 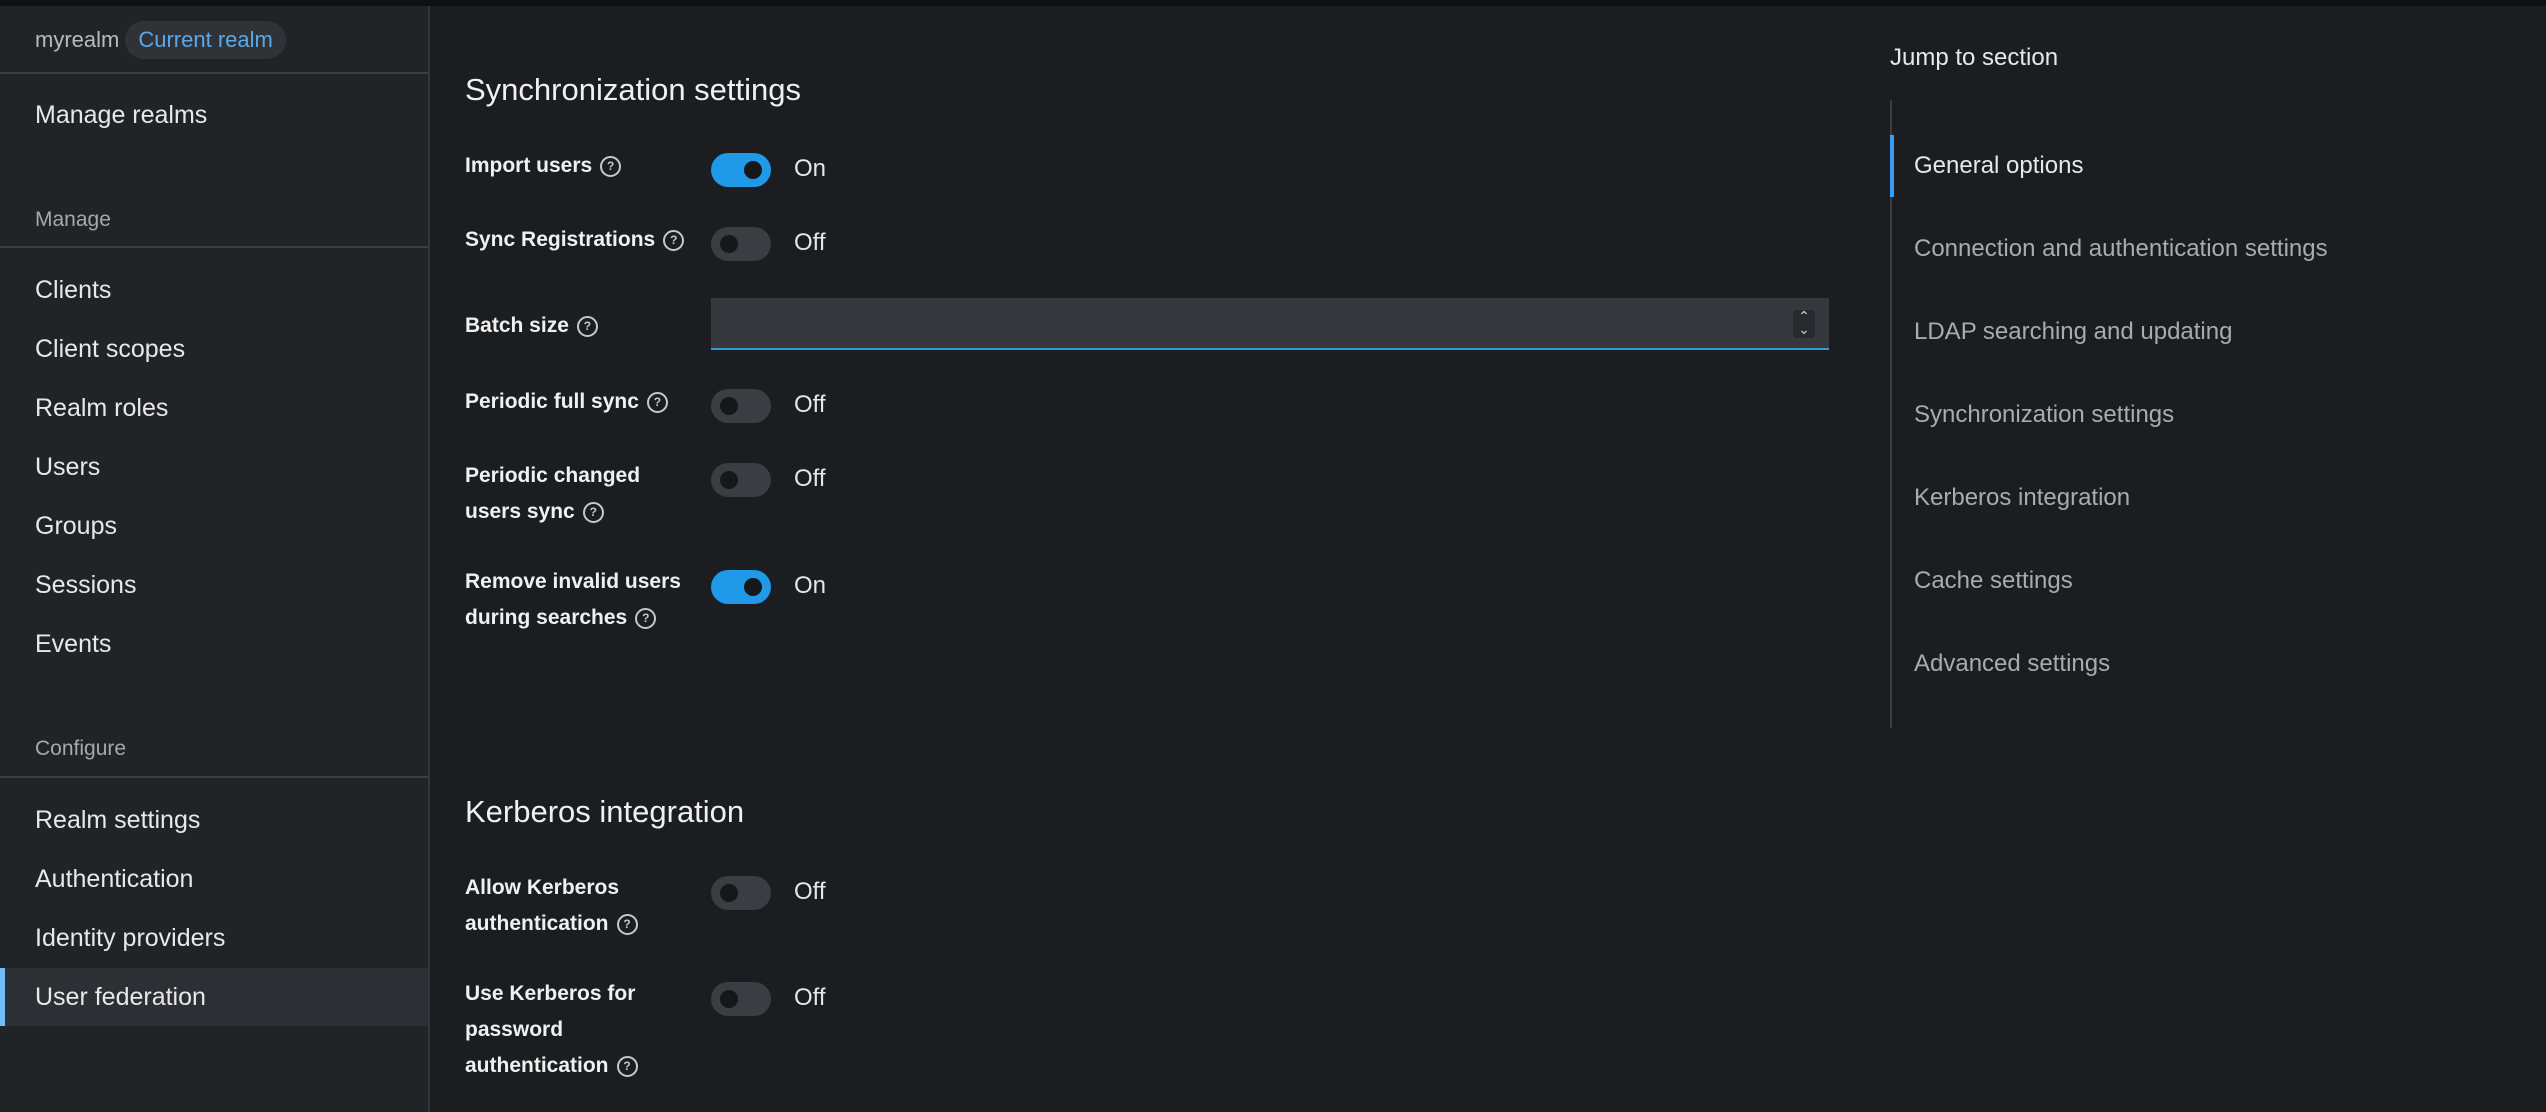 What do you see at coordinates (575, 494) in the screenshot?
I see `periodic-changed-sync-label: Periodic changed users sync?` at bounding box center [575, 494].